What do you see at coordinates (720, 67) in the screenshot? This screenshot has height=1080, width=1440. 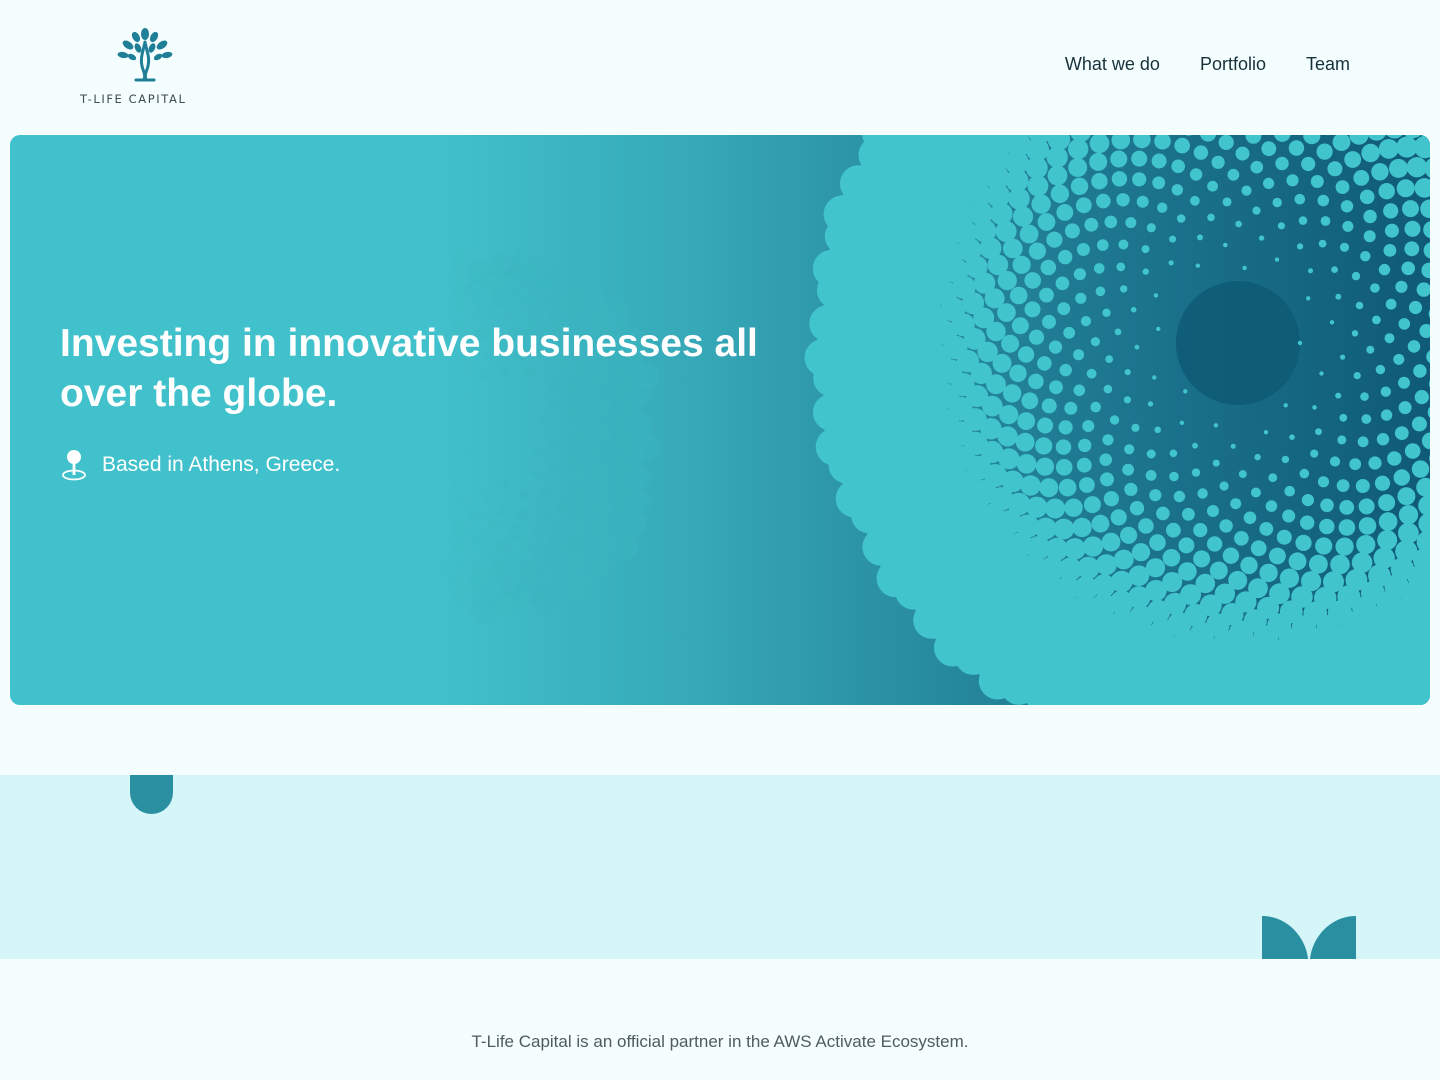 I see `site-header: T-LIFE CAPITAL What we do Portfolio Team` at bounding box center [720, 67].